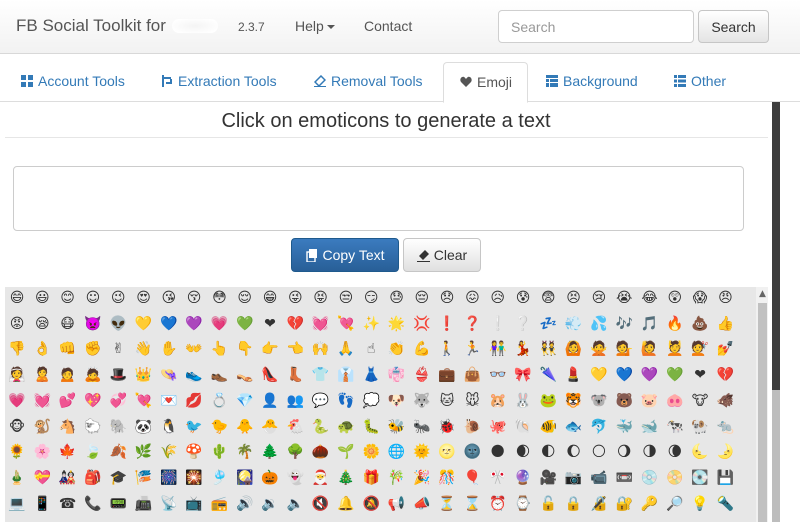  Describe the element at coordinates (144, 324) in the screenshot. I see `emoji-item: 💛` at that location.